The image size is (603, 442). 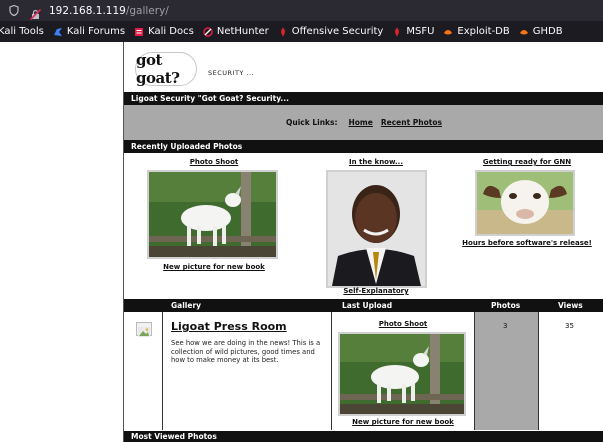 I want to click on recent-photo-2-caption: Self-Explanatory, so click(x=376, y=291).